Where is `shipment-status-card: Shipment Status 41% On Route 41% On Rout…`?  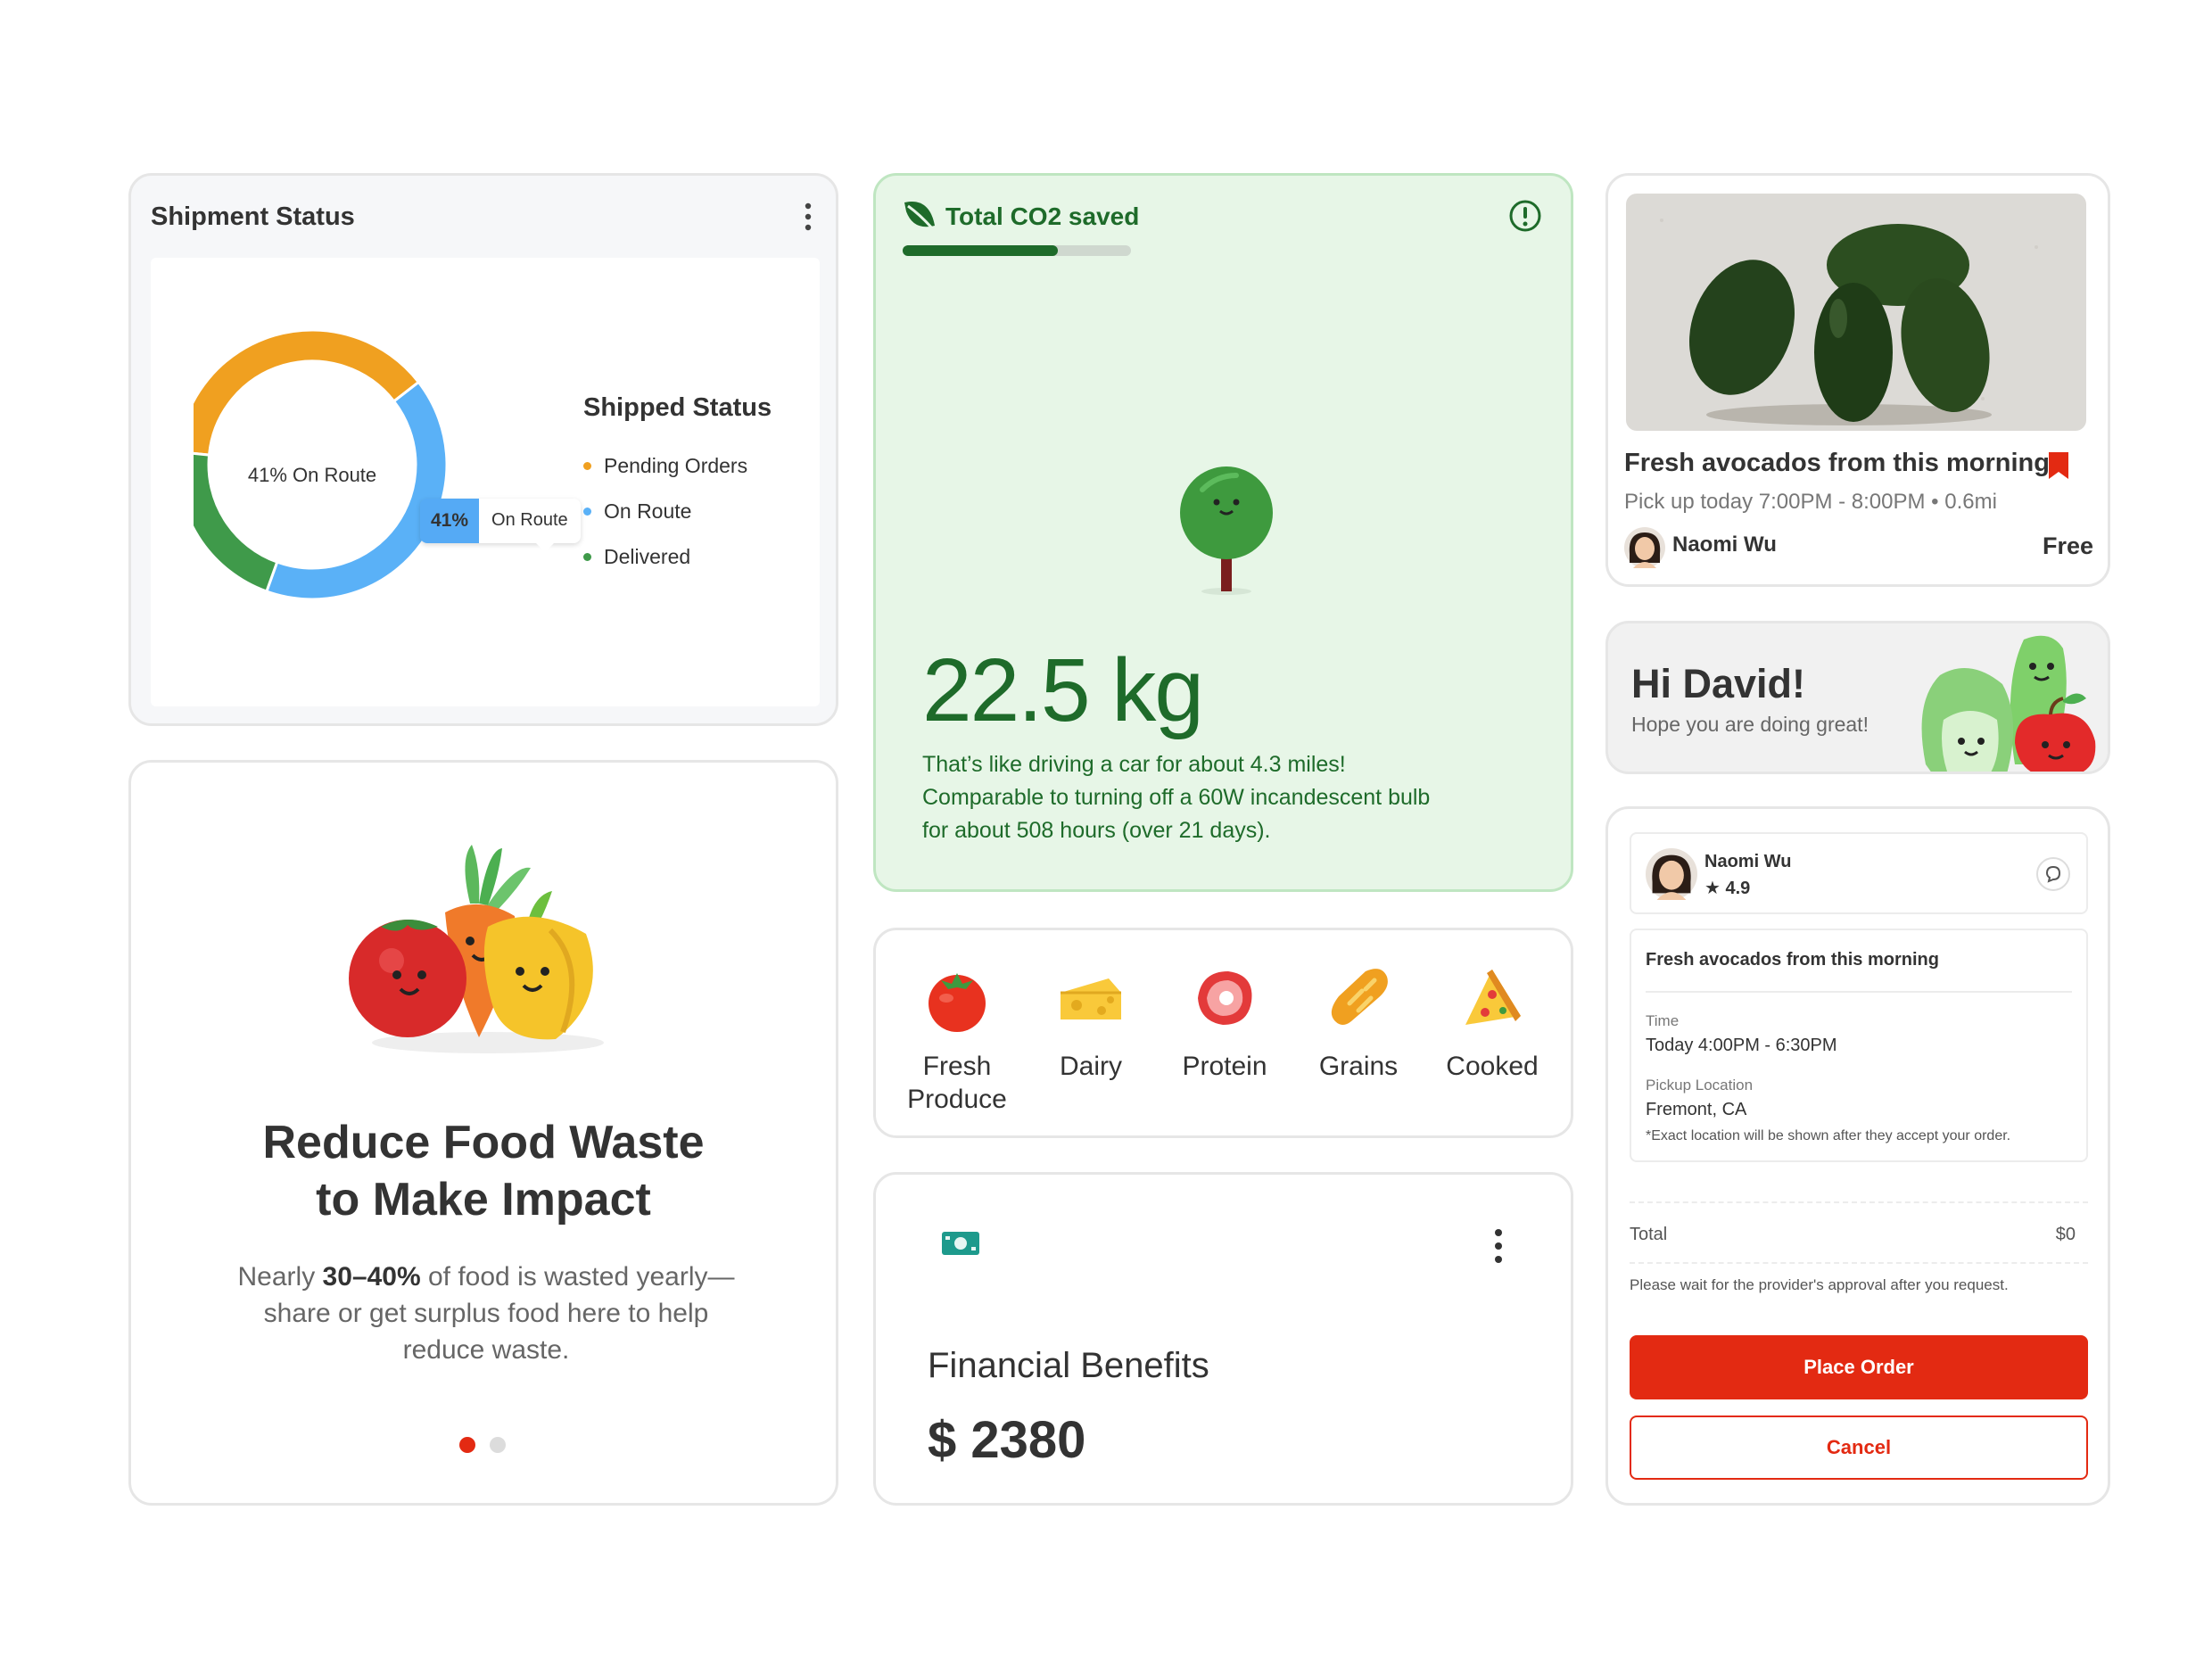
shipment-status-card: Shipment Status 41% On Route 41% On Rout… is located at coordinates (483, 450).